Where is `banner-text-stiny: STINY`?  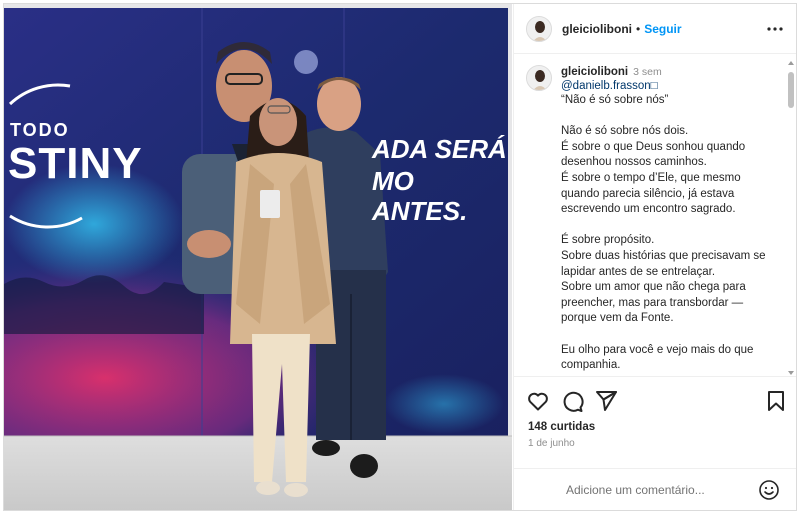
banner-text-stiny: STINY is located at coordinates (75, 163).